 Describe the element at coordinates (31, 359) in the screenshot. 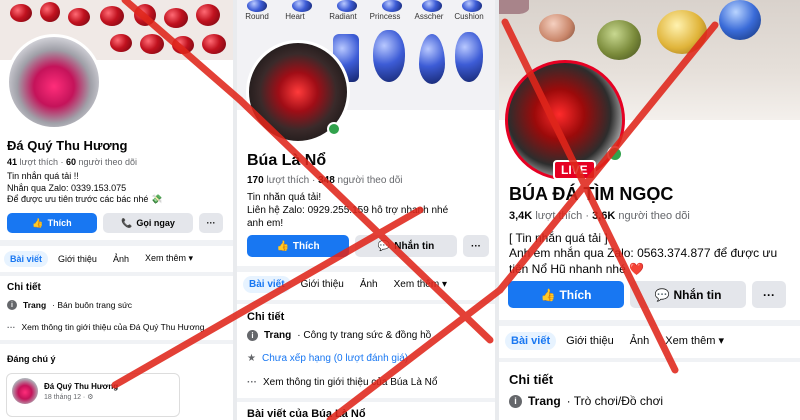

I see `notable-heading: Đáng chú ý` at that location.